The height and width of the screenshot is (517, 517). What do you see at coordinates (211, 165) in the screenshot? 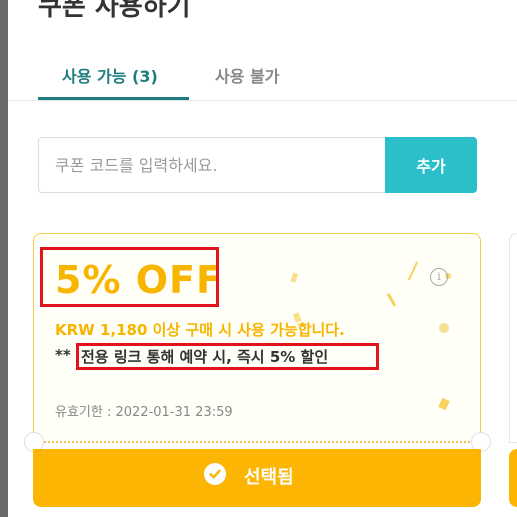
I see `coupon-code-input` at bounding box center [211, 165].